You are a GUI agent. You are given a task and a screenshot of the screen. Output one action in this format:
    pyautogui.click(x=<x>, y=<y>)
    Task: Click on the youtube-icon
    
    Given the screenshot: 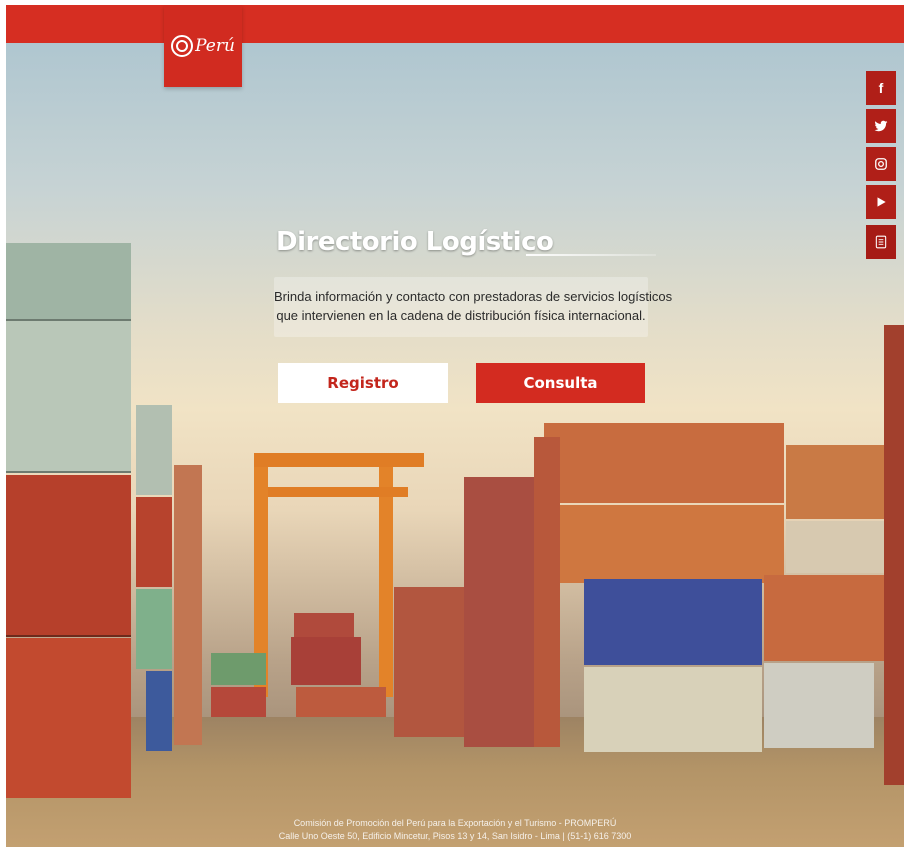 What is the action you would take?
    pyautogui.click(x=881, y=202)
    